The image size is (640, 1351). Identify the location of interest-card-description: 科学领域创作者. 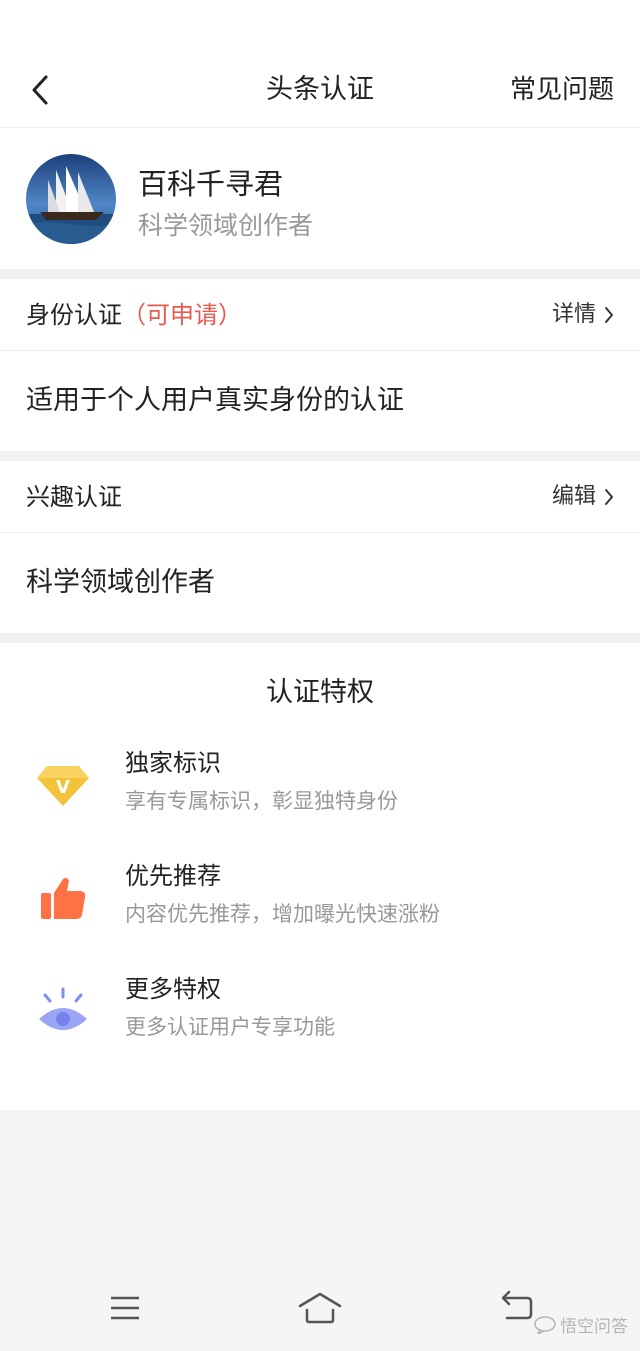
(120, 582).